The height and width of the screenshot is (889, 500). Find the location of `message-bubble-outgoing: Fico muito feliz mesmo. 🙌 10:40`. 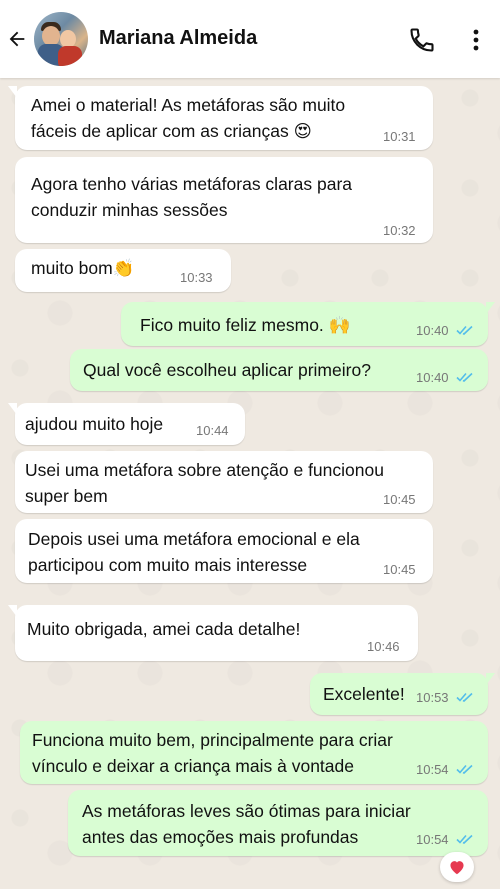

message-bubble-outgoing: Fico muito feliz mesmo. 🙌 10:40 is located at coordinates (308, 324).